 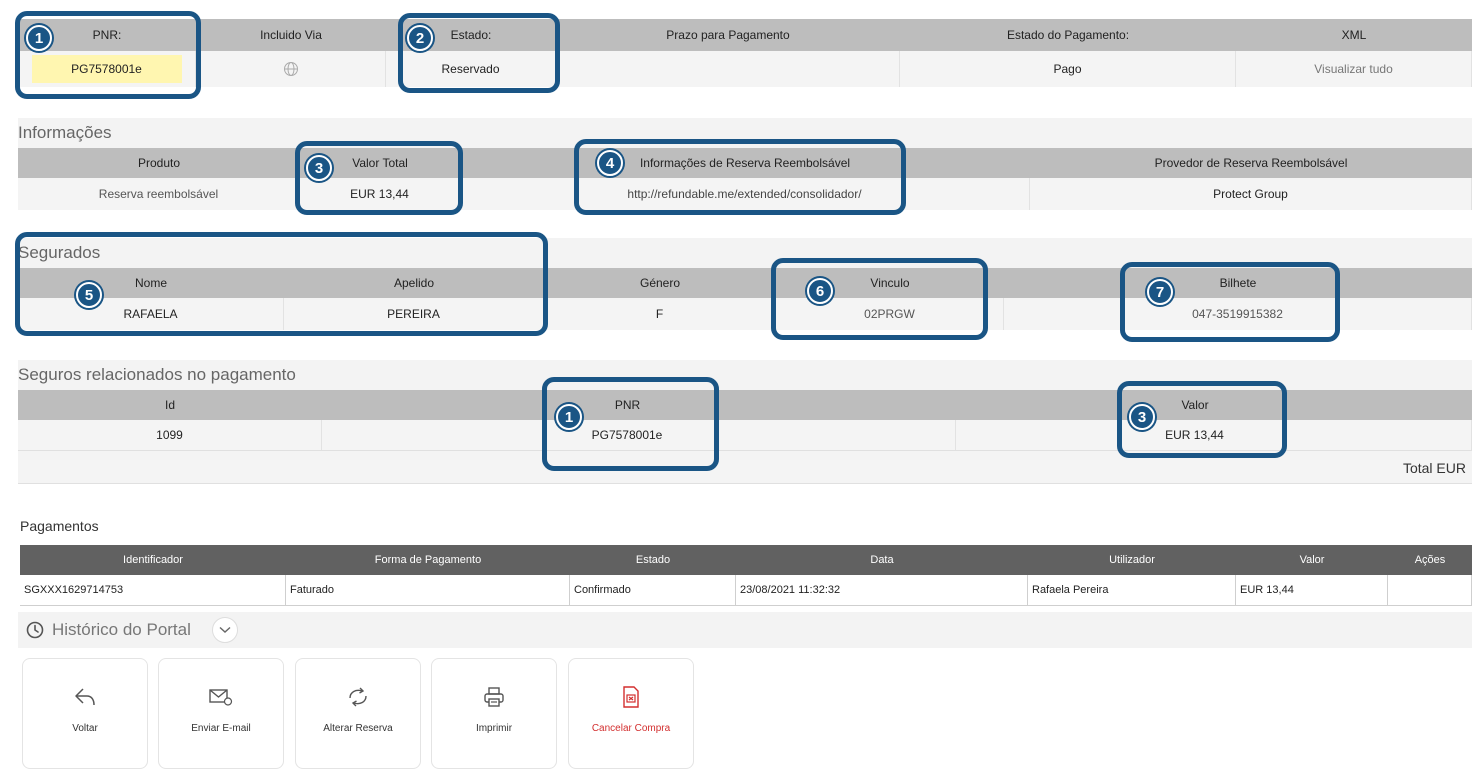 What do you see at coordinates (153, 590) in the screenshot?
I see `payments-identifier-value: SGXXX1629714753` at bounding box center [153, 590].